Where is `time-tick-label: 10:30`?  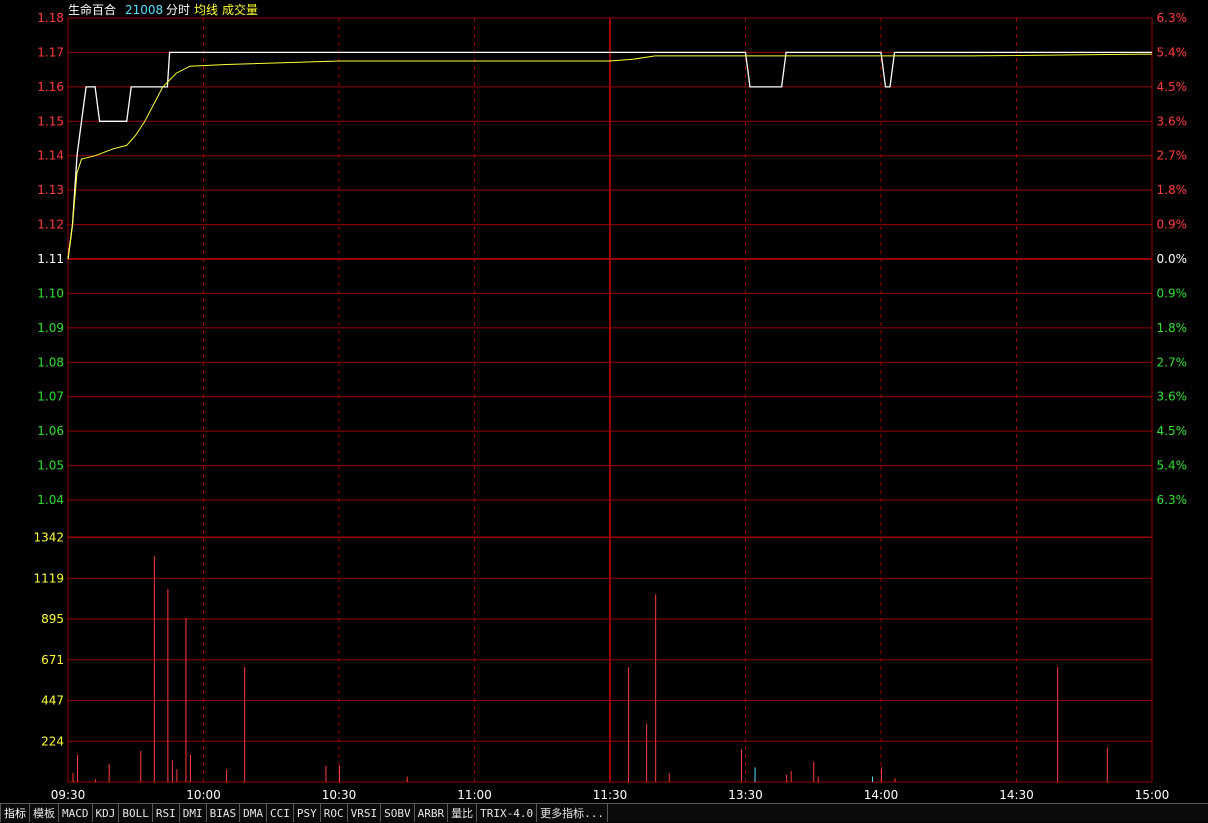
time-tick-label: 10:30 is located at coordinates (339, 795).